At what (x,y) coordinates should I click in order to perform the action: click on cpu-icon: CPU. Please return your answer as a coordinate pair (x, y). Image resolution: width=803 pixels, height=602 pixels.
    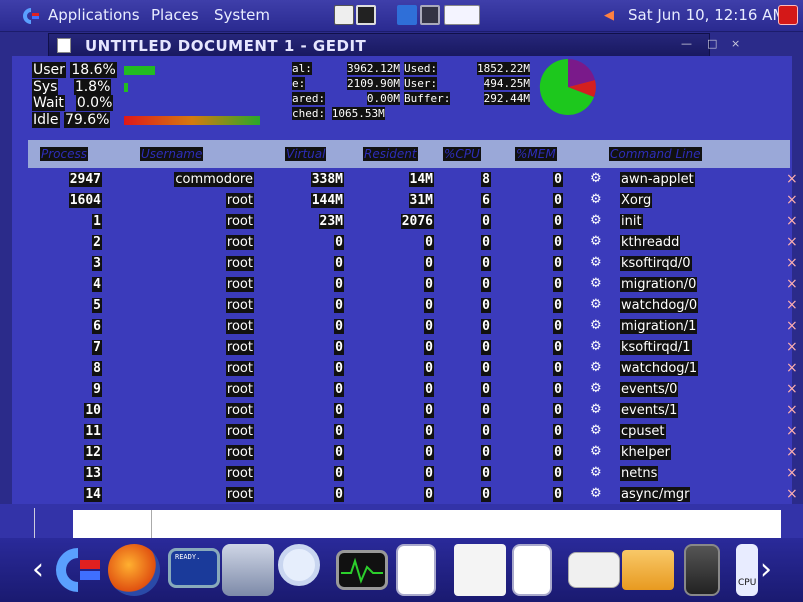
    Looking at the image, I should click on (747, 570).